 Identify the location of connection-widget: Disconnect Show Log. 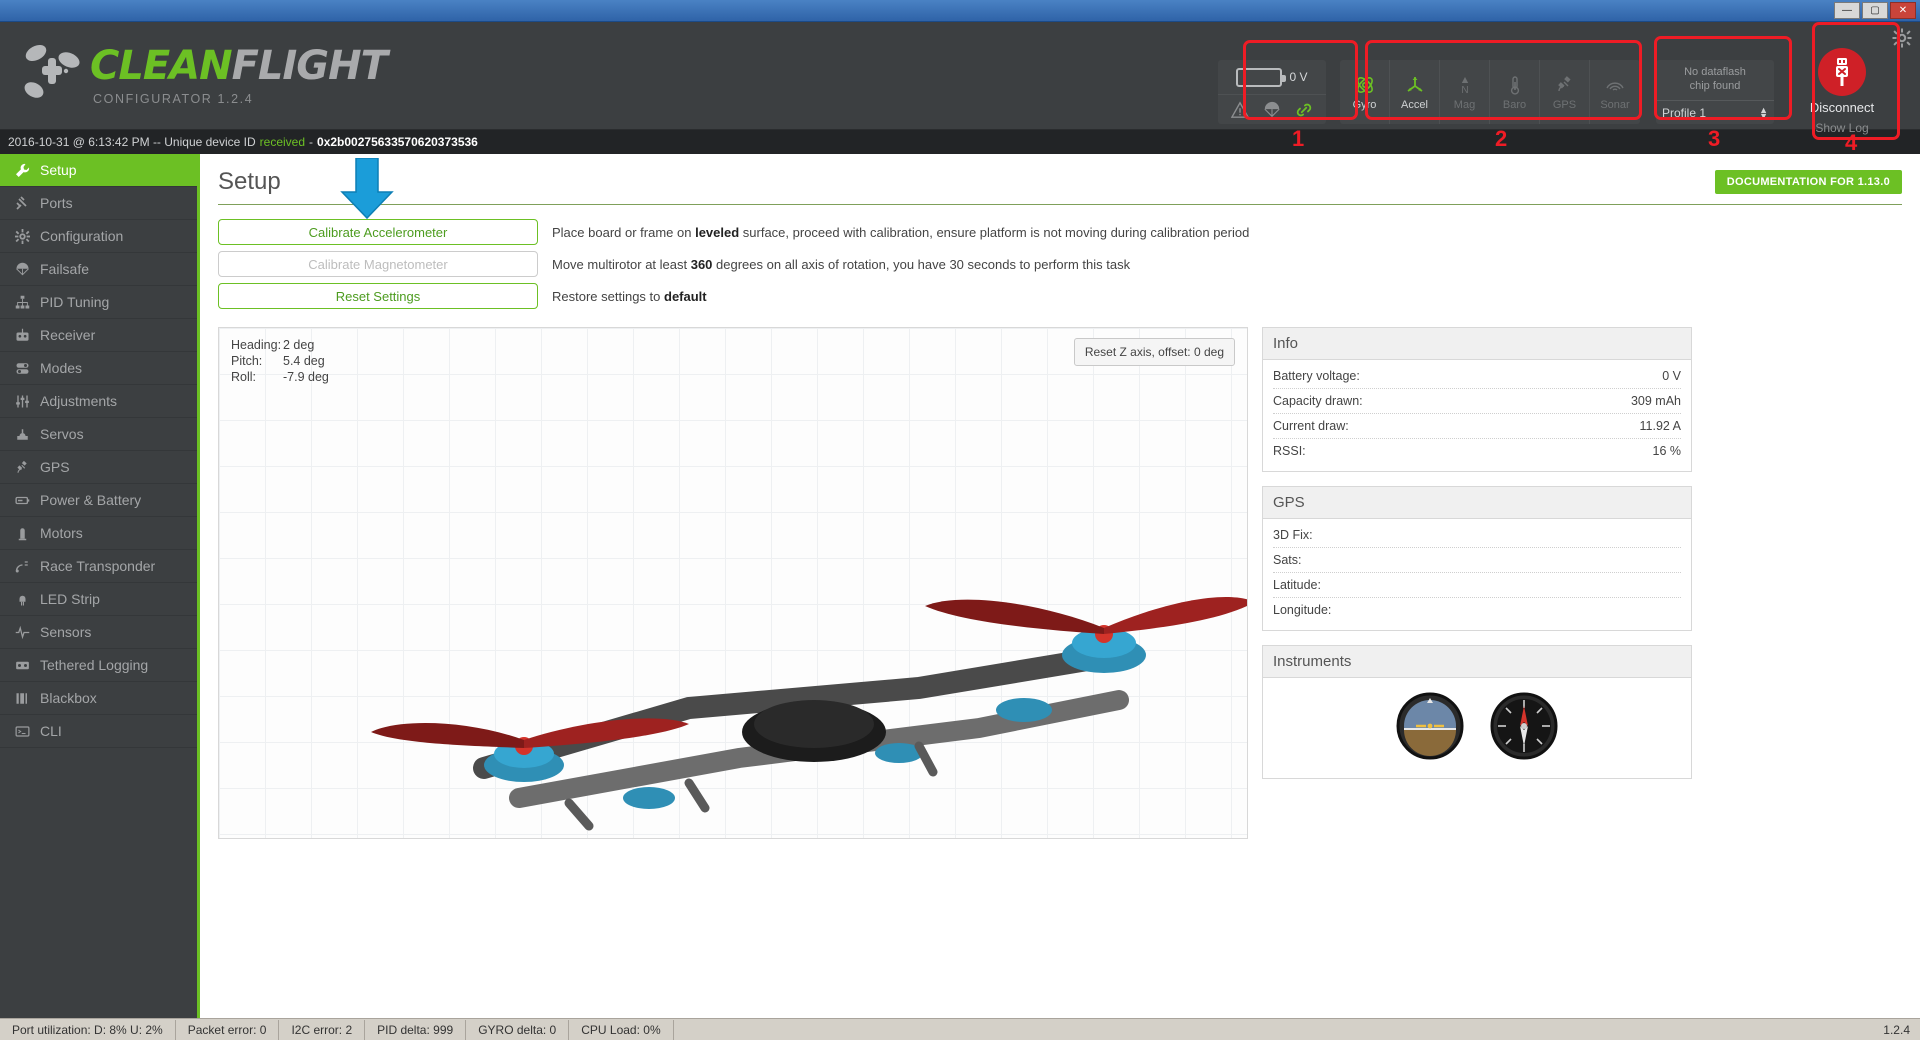
(1842, 91).